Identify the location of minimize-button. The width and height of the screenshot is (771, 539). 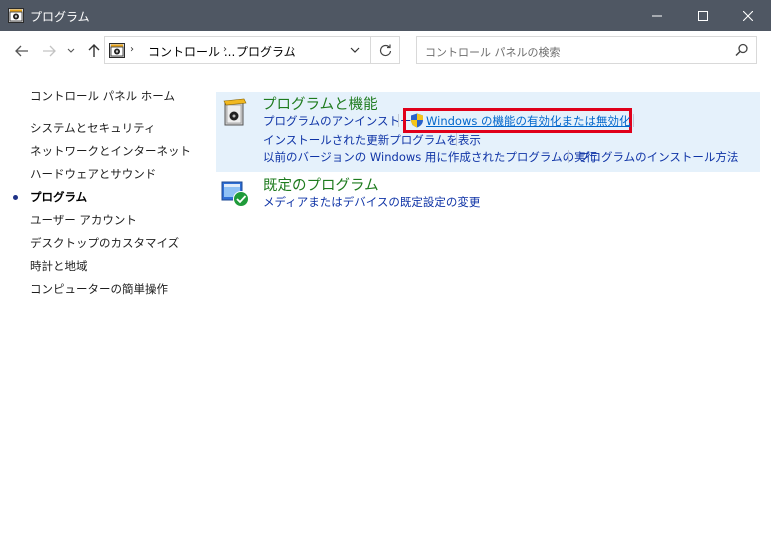
(657, 15).